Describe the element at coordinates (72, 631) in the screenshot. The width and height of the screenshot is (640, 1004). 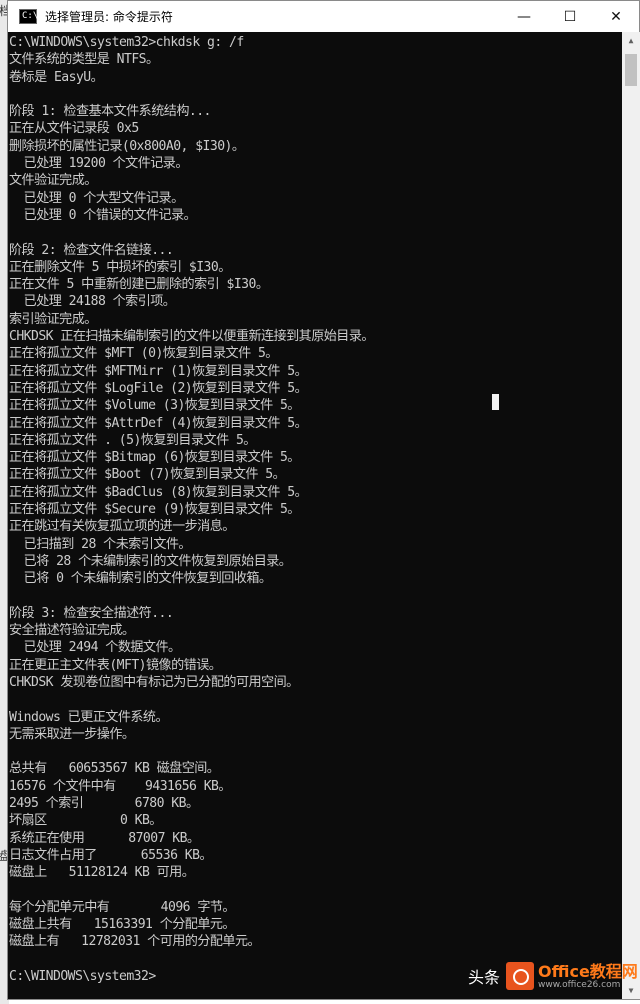
I see `console-line: 安全描述符验证完成。` at that location.